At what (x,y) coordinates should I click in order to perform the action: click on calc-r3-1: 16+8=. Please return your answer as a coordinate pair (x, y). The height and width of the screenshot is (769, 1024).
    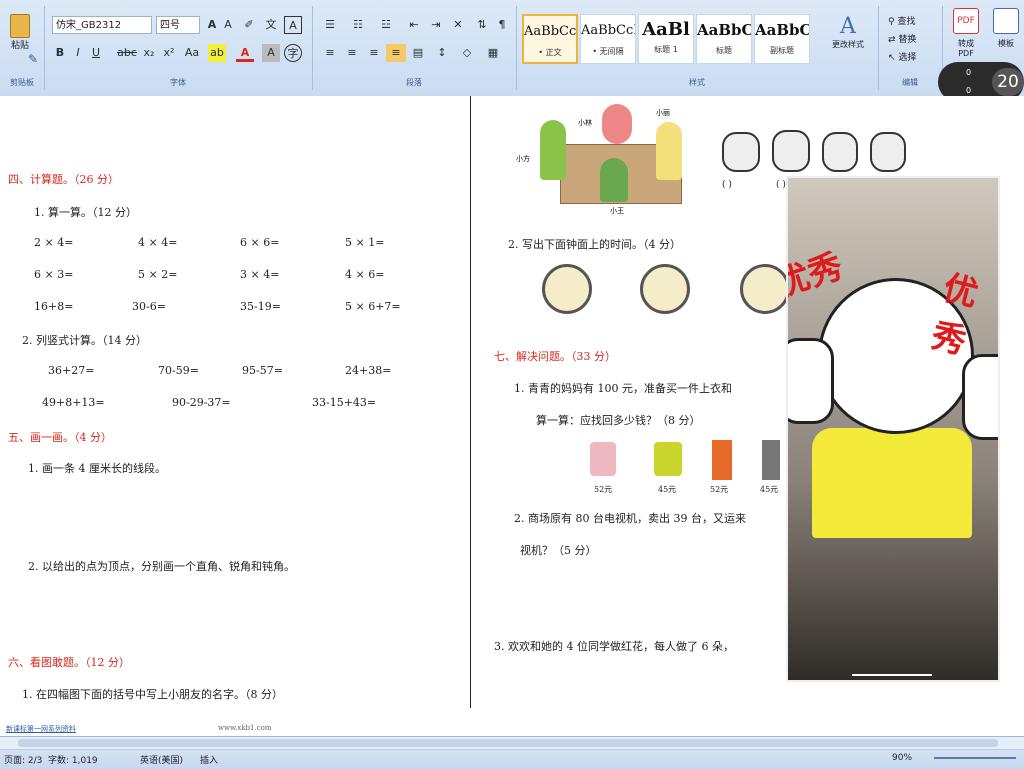
    Looking at the image, I should click on (54, 306).